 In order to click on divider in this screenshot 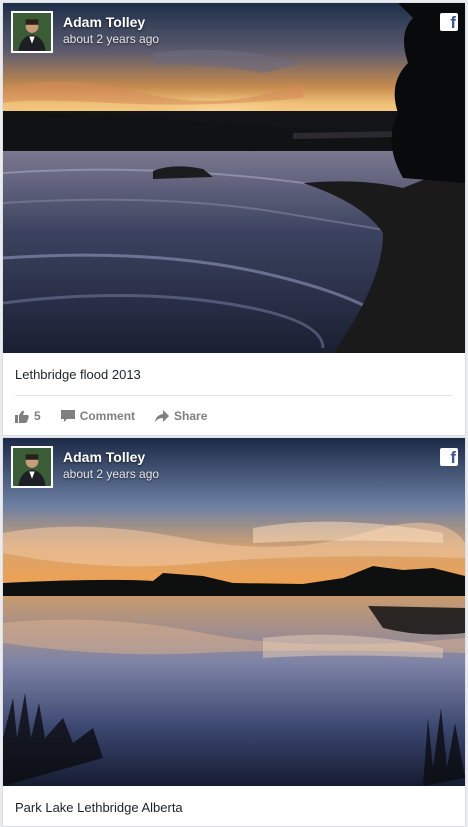, I will do `click(234, 395)`.